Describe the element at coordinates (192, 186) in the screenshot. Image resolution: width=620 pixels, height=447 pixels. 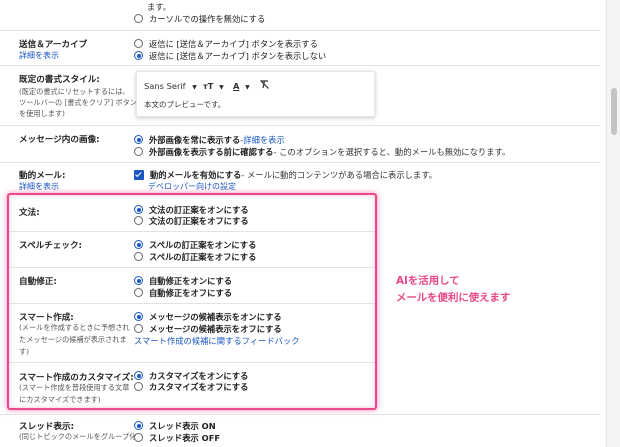
I see `developer-settings-link: デベロッパー向けの設定` at that location.